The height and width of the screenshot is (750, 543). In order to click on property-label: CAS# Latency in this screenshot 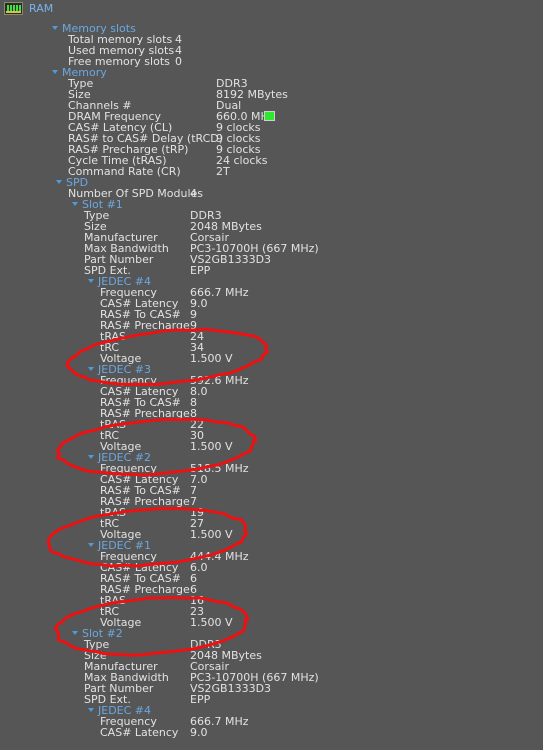, I will do `click(139, 732)`.